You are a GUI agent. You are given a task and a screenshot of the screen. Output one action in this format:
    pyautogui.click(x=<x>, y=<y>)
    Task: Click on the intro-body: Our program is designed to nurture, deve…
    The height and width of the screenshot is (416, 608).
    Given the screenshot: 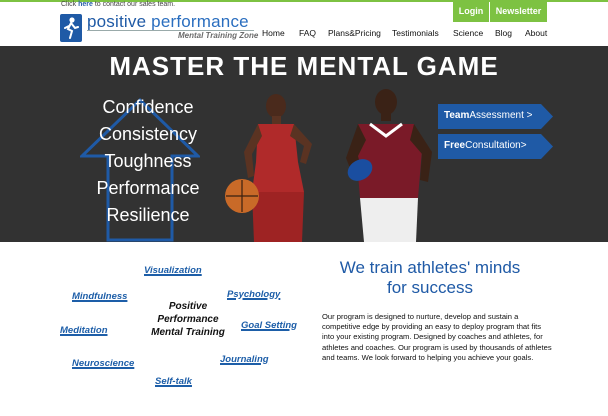 What is the action you would take?
    pyautogui.click(x=437, y=337)
    